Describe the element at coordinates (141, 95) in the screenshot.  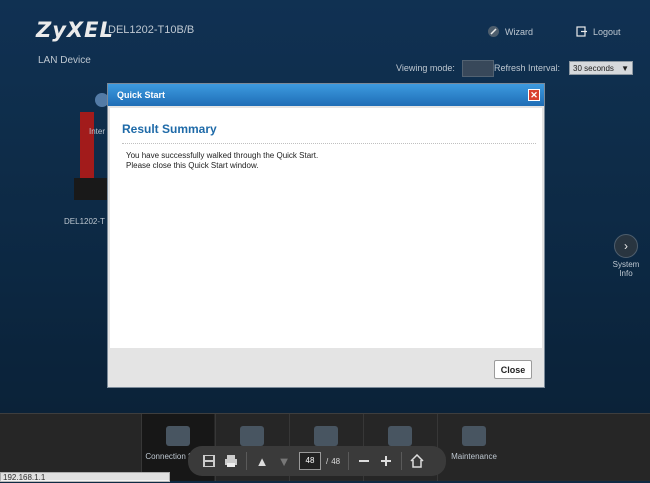
I see `dialog-title: Quick Start` at that location.